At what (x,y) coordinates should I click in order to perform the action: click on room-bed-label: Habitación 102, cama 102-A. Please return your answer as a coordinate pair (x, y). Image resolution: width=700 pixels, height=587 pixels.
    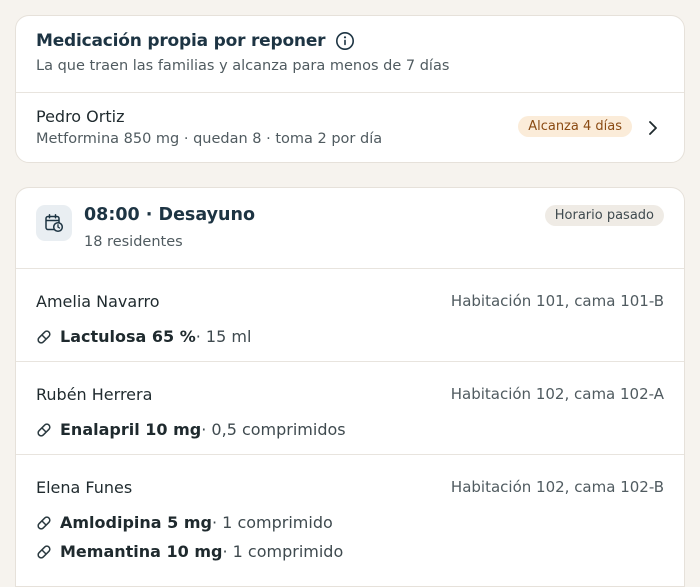
    Looking at the image, I should click on (557, 394).